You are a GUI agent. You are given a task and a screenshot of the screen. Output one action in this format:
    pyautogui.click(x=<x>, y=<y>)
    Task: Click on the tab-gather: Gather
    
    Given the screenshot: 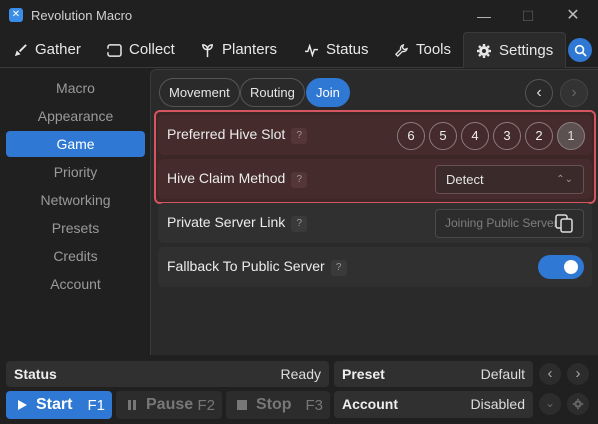 What is the action you would take?
    pyautogui.click(x=47, y=50)
    